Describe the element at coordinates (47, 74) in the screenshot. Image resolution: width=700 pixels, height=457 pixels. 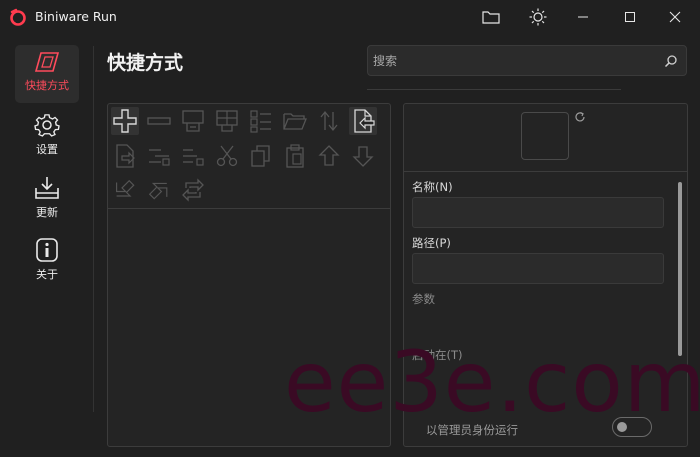
I see `sidebar-item-shortcuts: 快捷方式` at that location.